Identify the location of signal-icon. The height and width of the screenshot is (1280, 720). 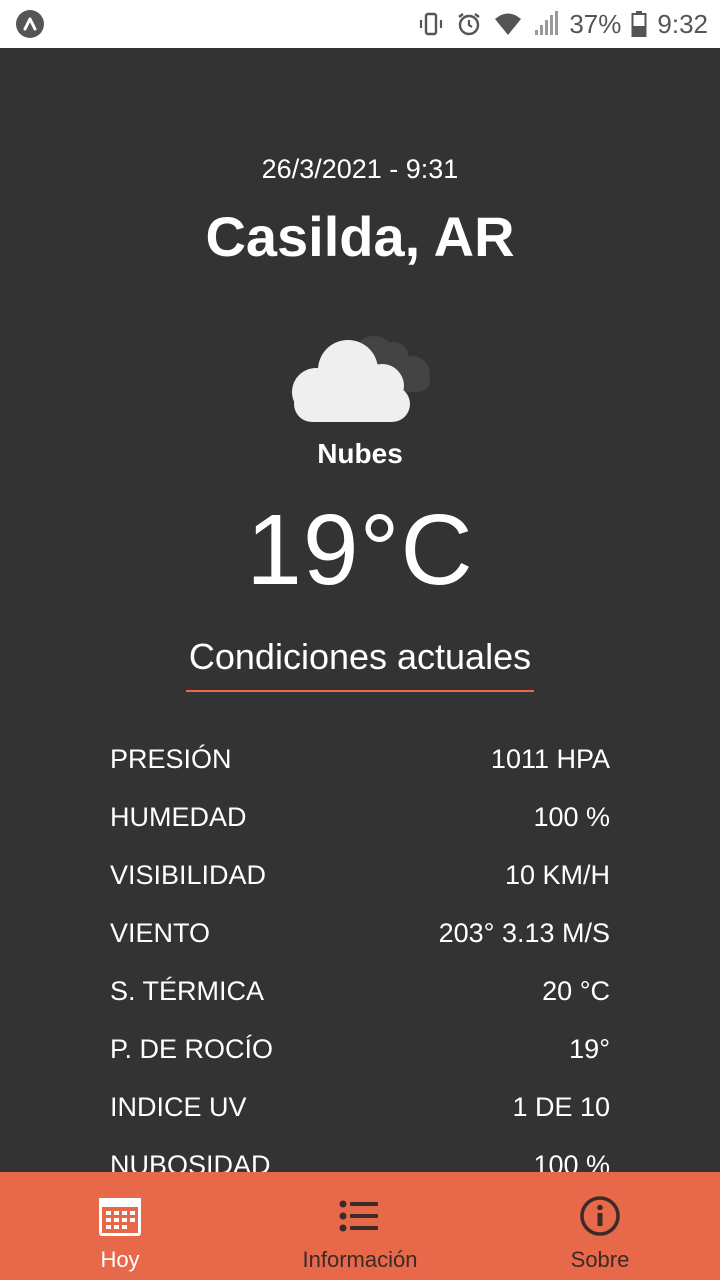
(546, 24).